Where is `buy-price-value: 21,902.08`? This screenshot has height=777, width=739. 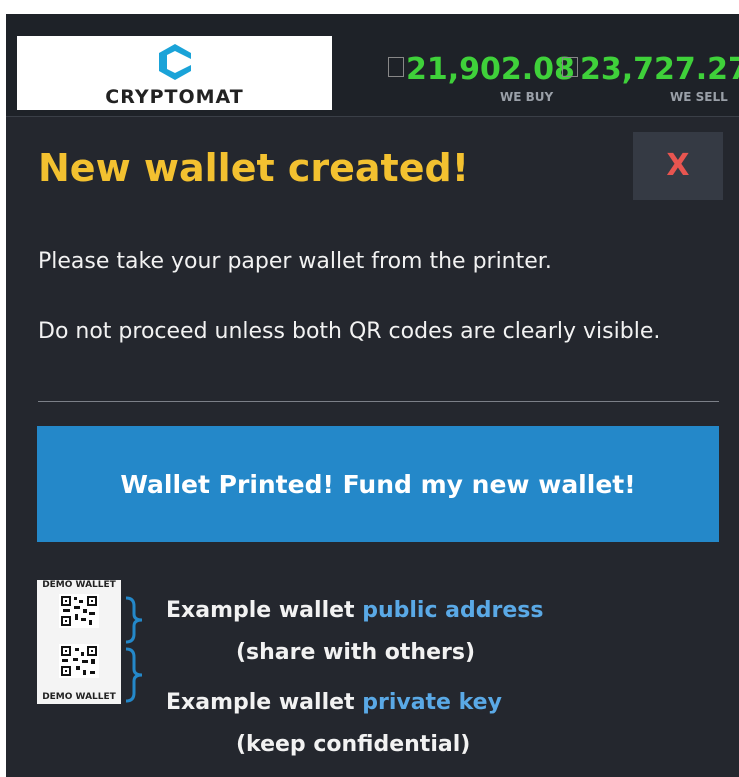 buy-price-value: 21,902.08 is located at coordinates (490, 69).